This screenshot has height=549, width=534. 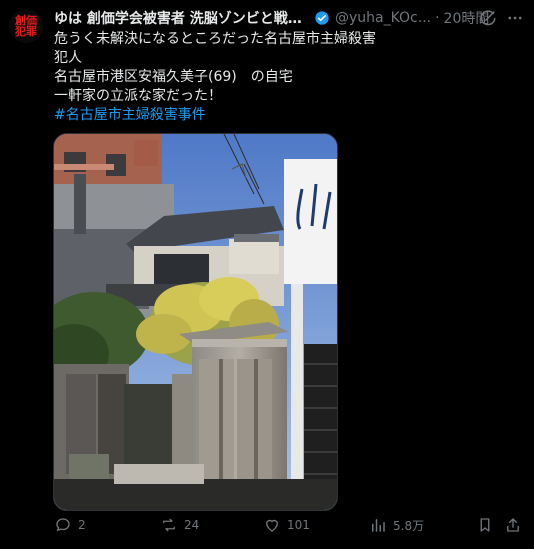 I want to click on action-bar: 2 24 101 5.8万, so click(x=267, y=528).